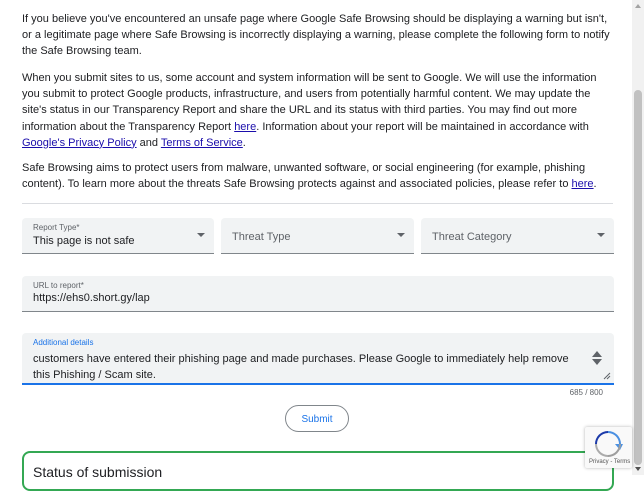 The height and width of the screenshot is (491, 644). What do you see at coordinates (317, 236) in the screenshot?
I see `threat-type-select: Threat Type` at bounding box center [317, 236].